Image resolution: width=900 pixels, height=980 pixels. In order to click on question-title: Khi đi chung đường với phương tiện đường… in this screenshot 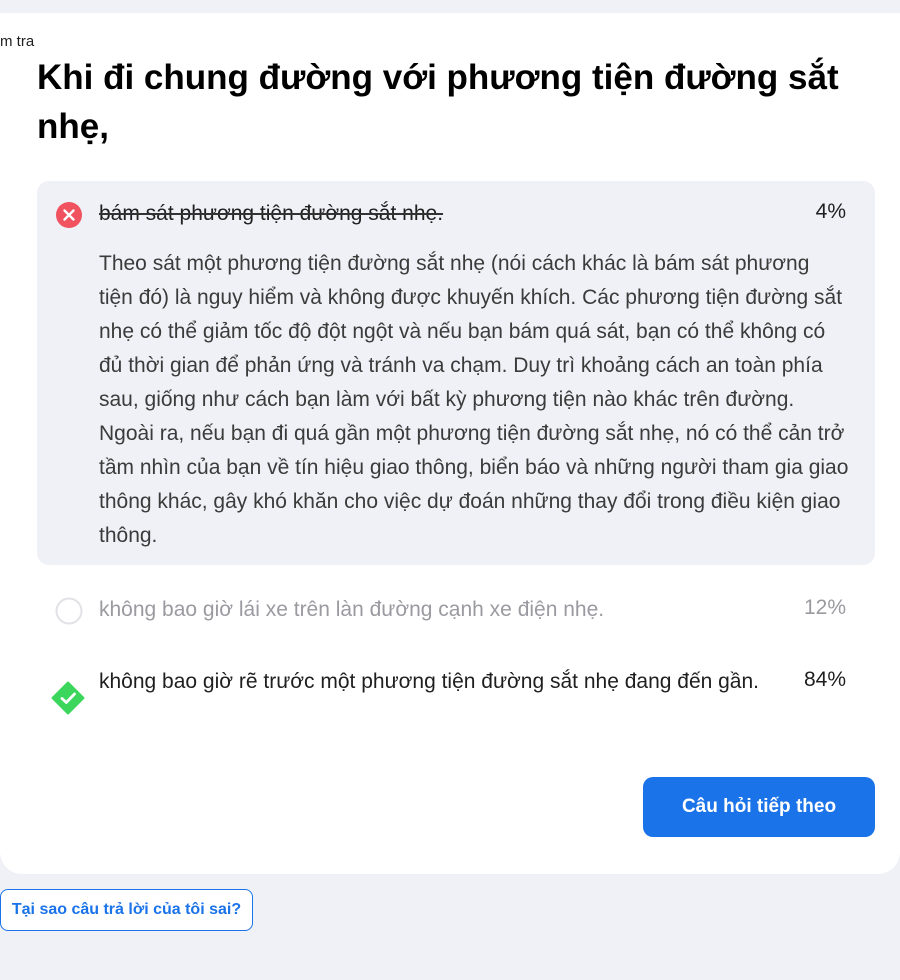, I will do `click(438, 102)`.